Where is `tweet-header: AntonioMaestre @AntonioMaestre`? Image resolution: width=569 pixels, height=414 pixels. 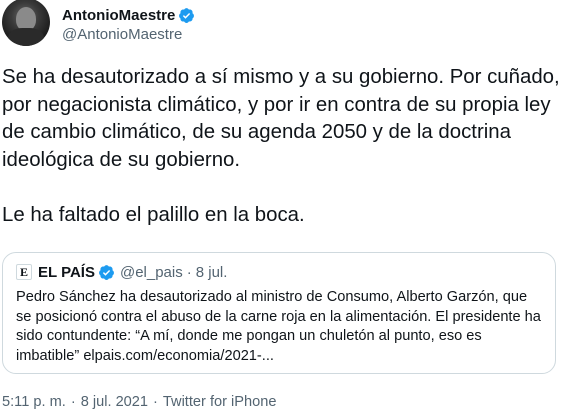
tweet-header: AntonioMaestre @AntonioMaestre is located at coordinates (98, 23).